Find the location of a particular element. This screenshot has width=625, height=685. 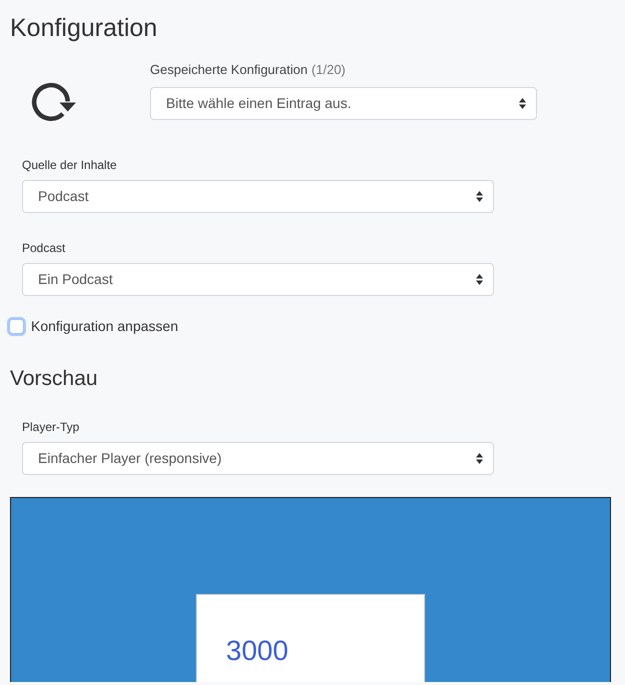

dropdown-field: Podcast is located at coordinates (258, 196).